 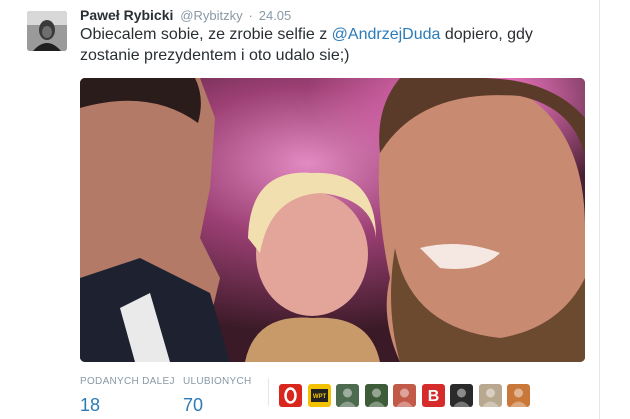 I want to click on likes-label: ULUBIONYCH, so click(x=217, y=381).